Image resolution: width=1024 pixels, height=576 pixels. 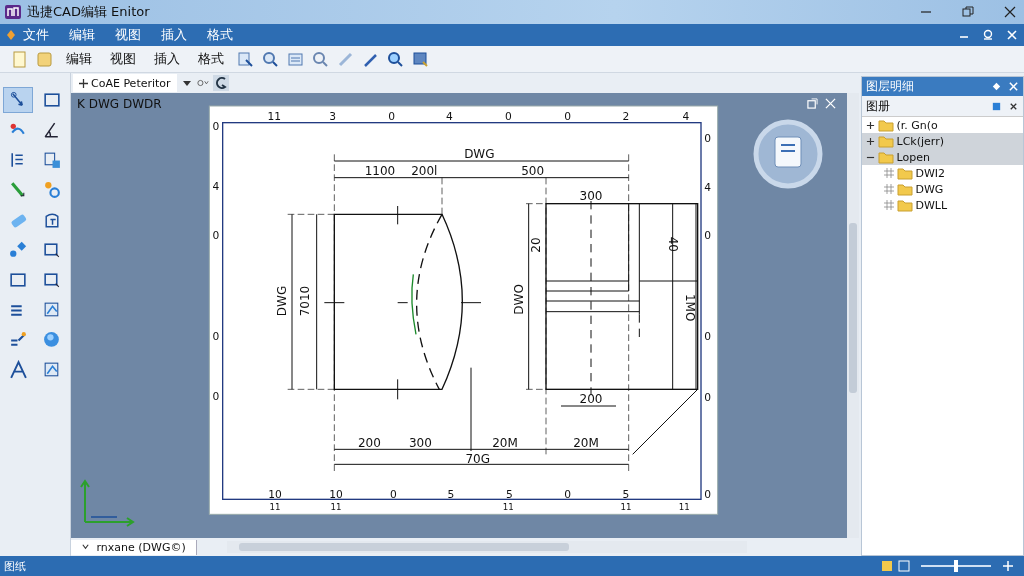 I want to click on dimension-label: 500, so click(x=533, y=171).